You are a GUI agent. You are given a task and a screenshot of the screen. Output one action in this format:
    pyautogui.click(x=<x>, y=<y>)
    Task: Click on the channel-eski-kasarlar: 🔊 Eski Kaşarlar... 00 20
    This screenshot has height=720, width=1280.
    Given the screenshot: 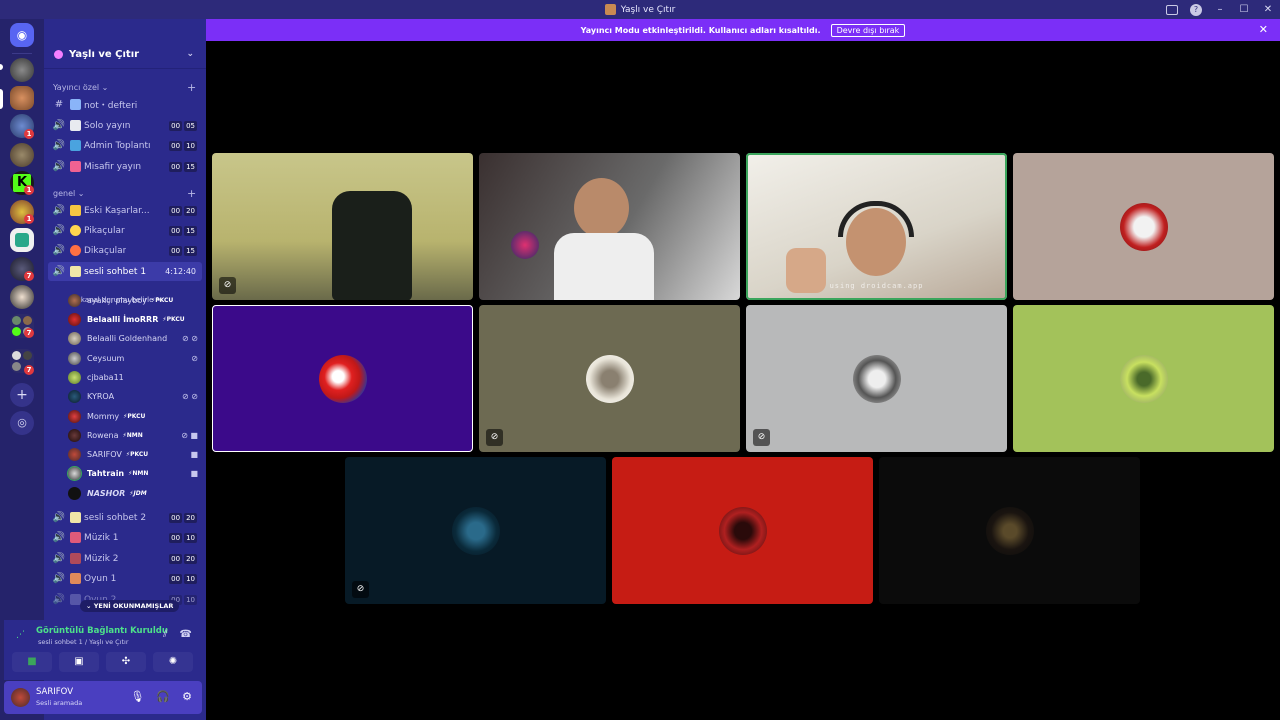 What is the action you would take?
    pyautogui.click(x=125, y=210)
    